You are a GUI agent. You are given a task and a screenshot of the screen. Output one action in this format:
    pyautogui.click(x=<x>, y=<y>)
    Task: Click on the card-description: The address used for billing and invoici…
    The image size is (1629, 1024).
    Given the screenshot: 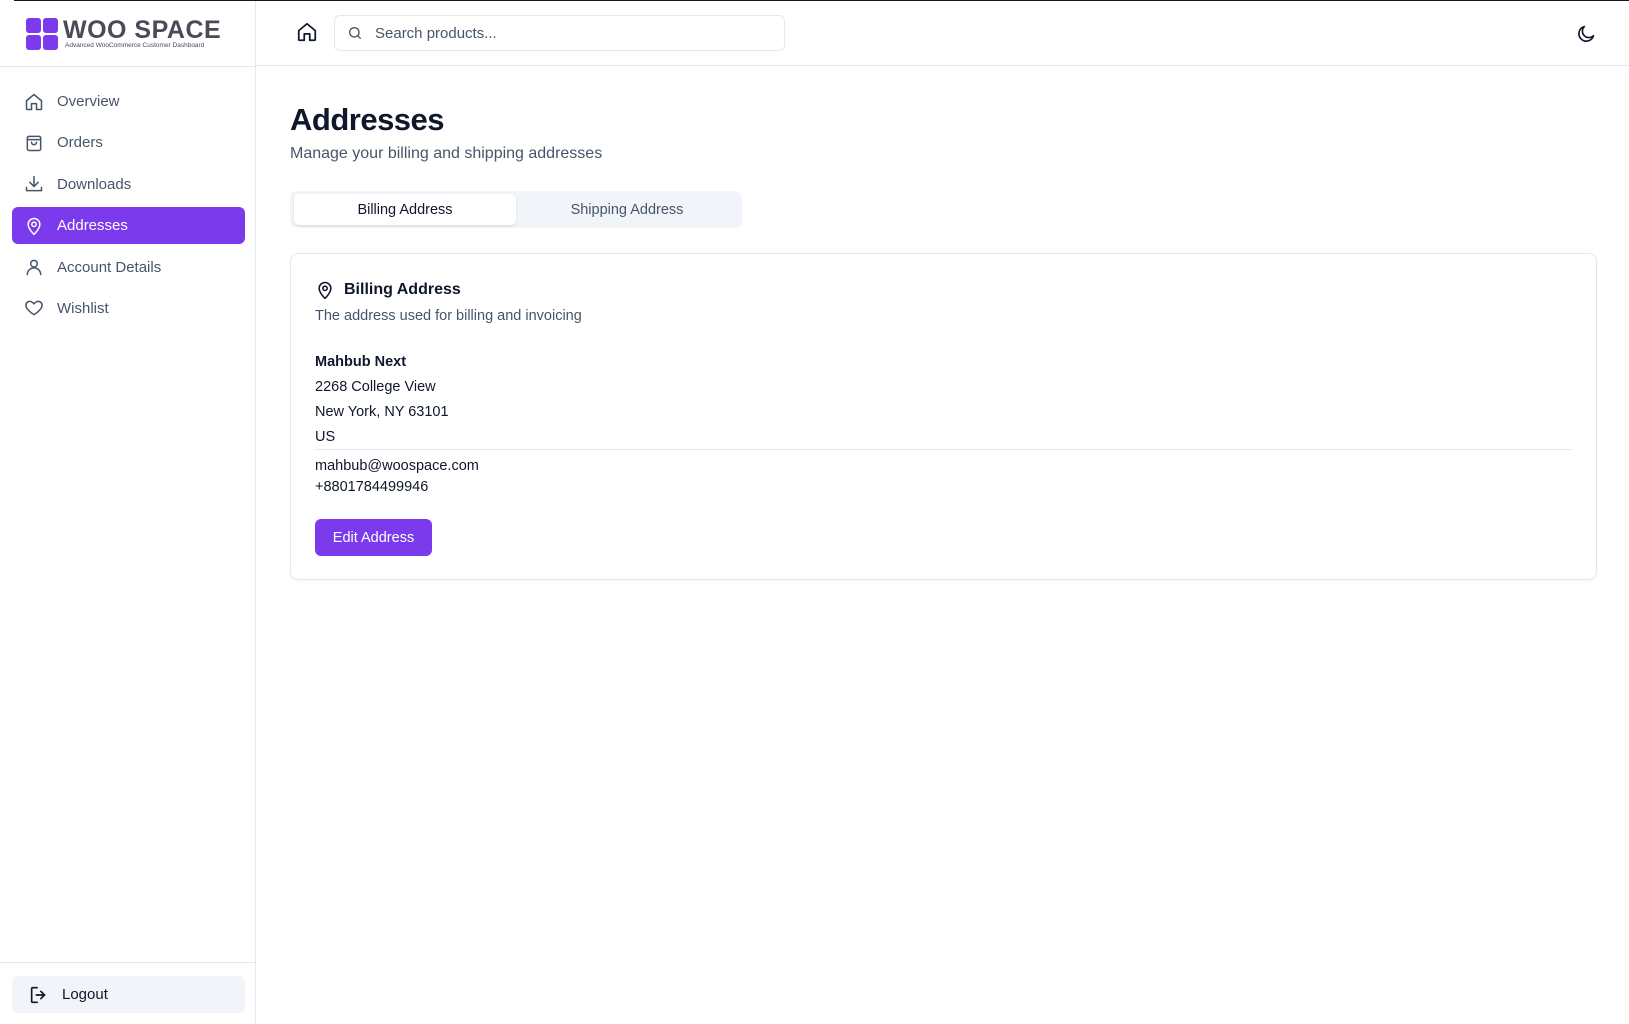 What is the action you would take?
    pyautogui.click(x=448, y=316)
    